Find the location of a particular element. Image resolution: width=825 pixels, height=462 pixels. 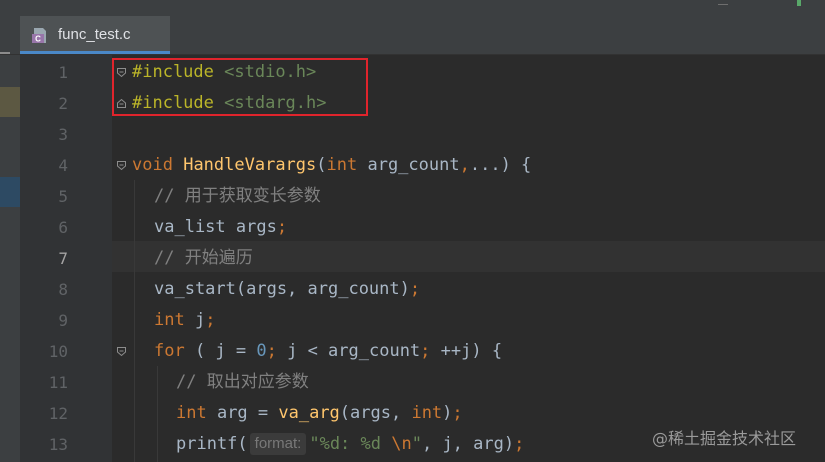

line-number: 12 is located at coordinates (58, 413).